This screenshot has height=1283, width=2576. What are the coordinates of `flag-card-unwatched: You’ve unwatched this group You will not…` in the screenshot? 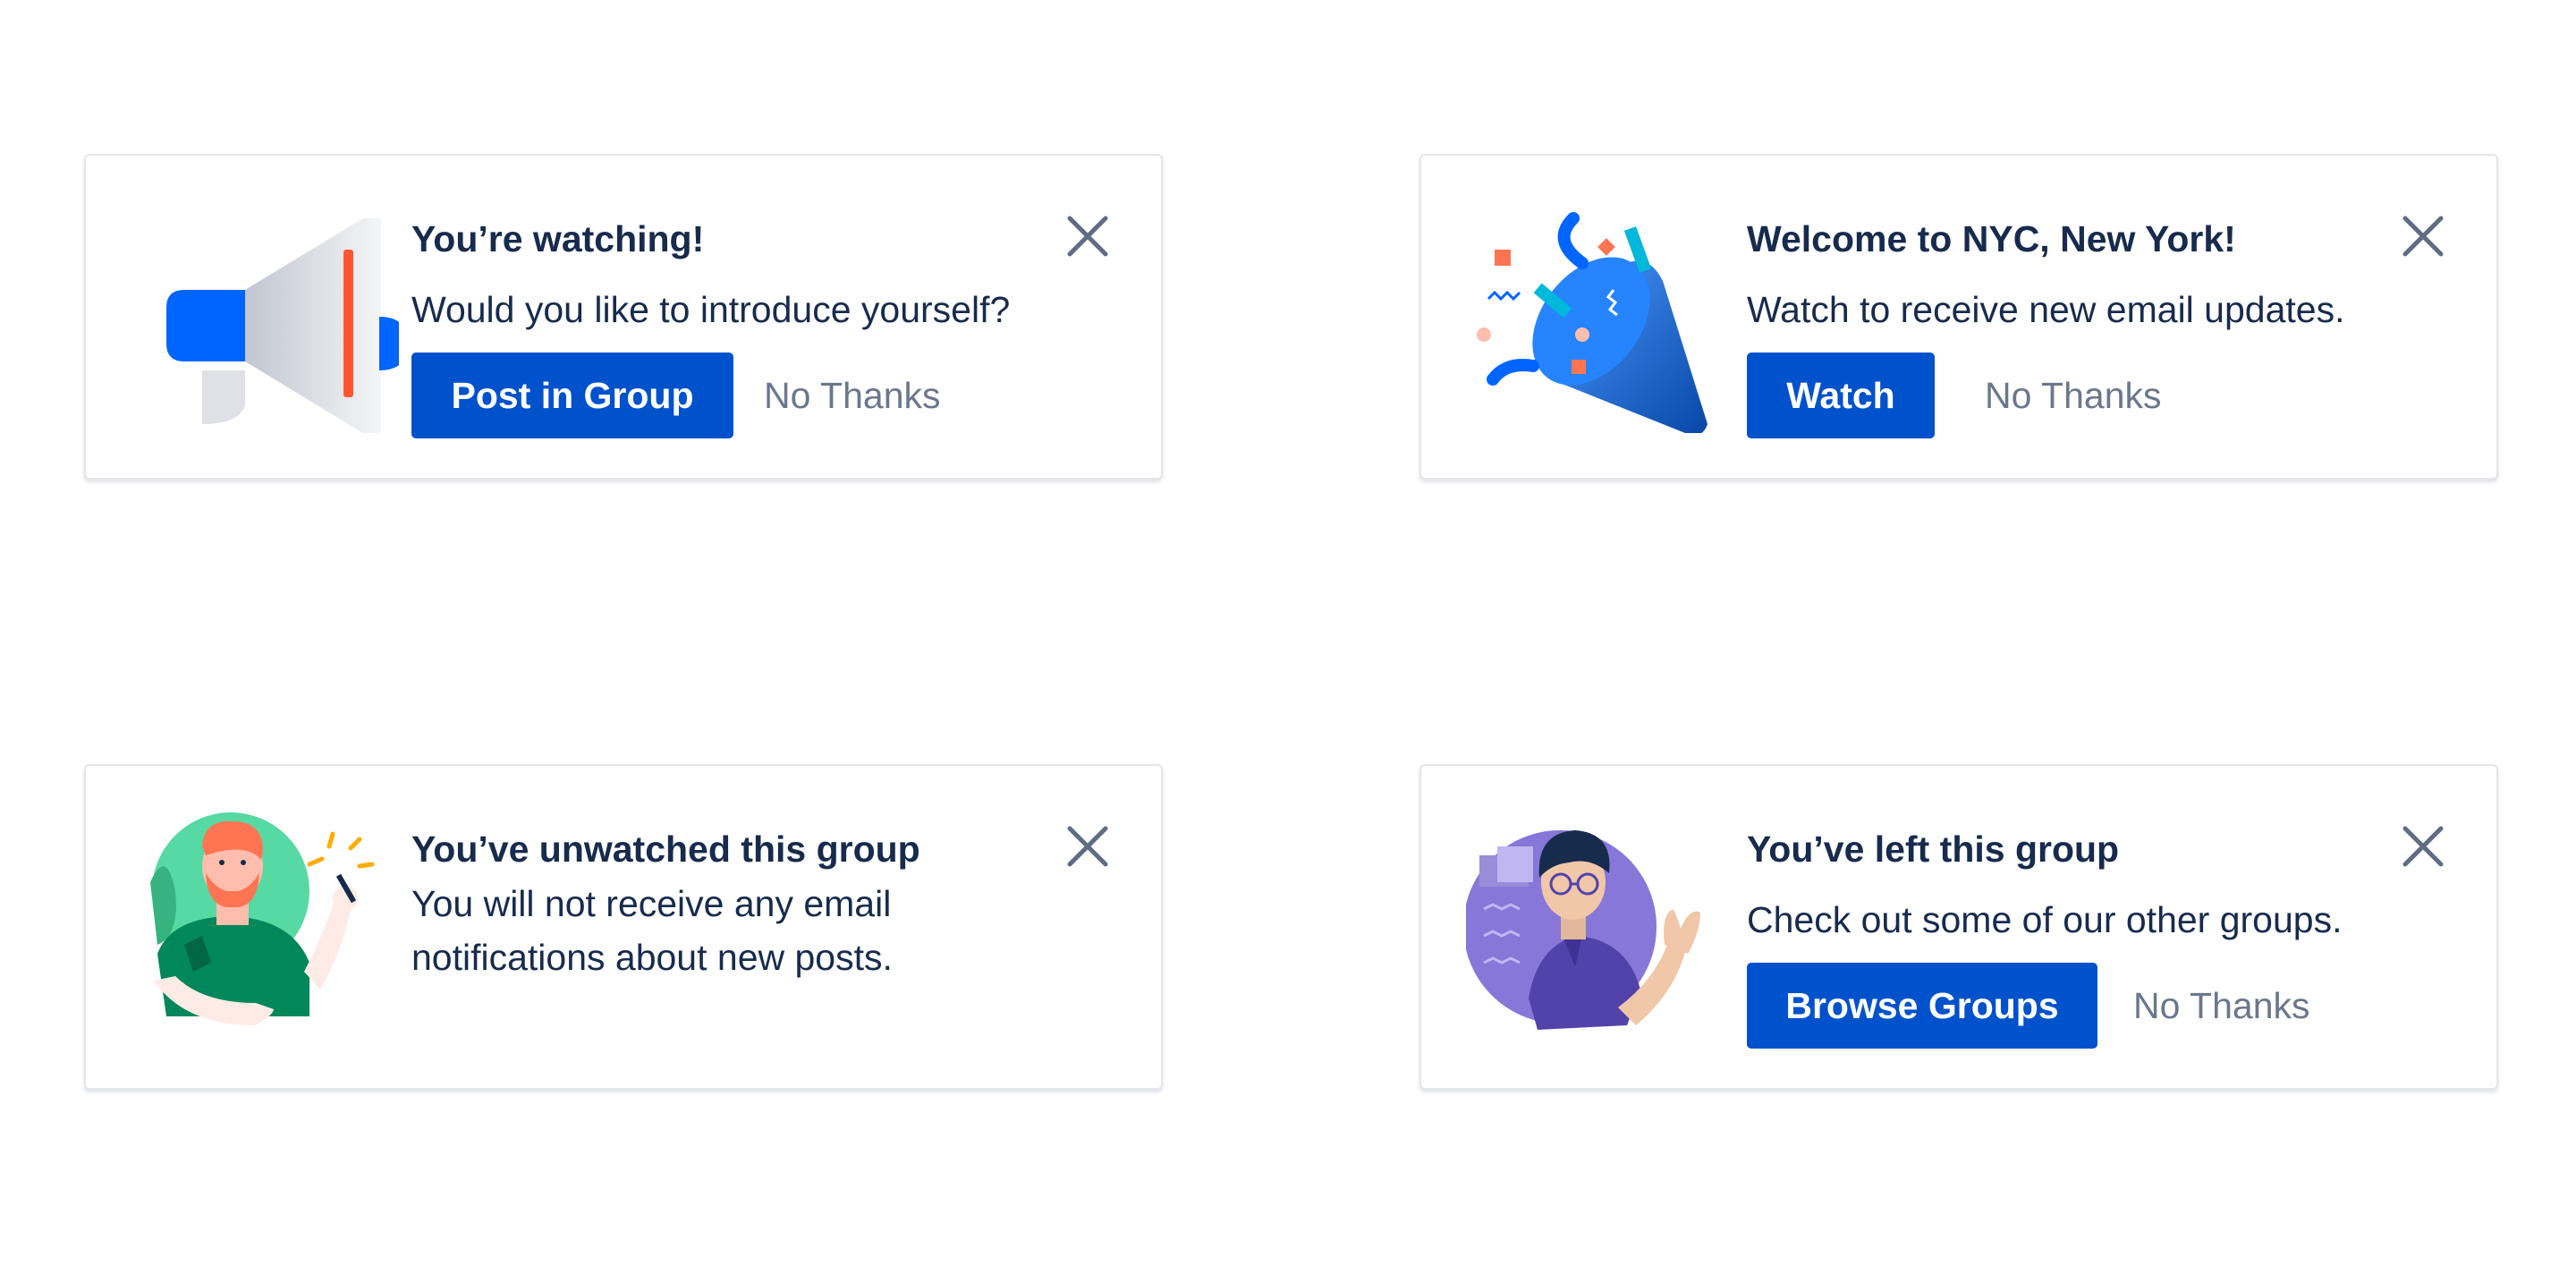 It's located at (623, 927).